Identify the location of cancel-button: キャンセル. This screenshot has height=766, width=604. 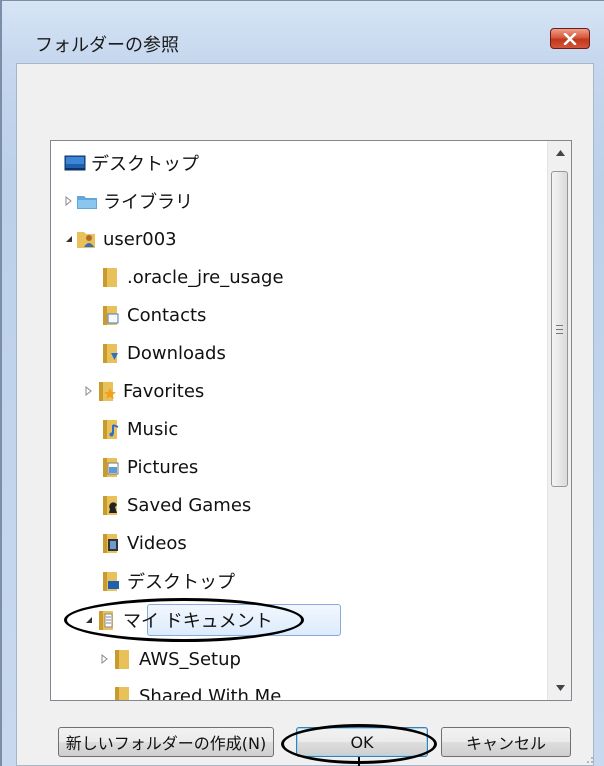
(506, 742).